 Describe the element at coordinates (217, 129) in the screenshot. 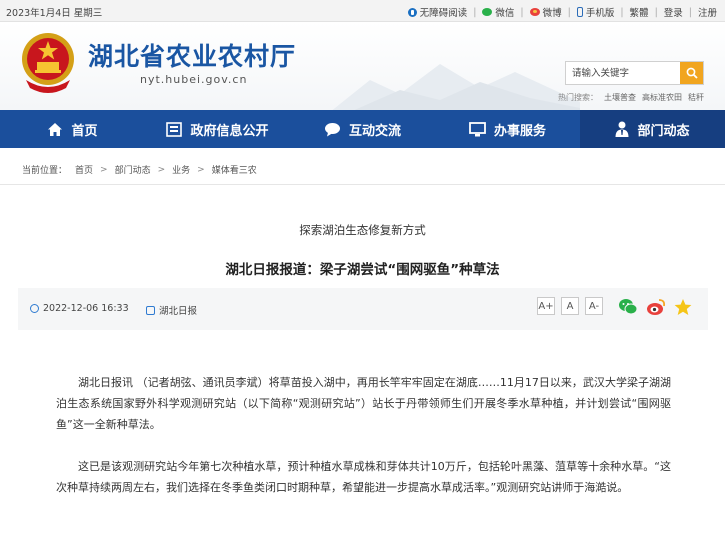

I see `nav-item-info-disclosure: 政府信息公开` at that location.